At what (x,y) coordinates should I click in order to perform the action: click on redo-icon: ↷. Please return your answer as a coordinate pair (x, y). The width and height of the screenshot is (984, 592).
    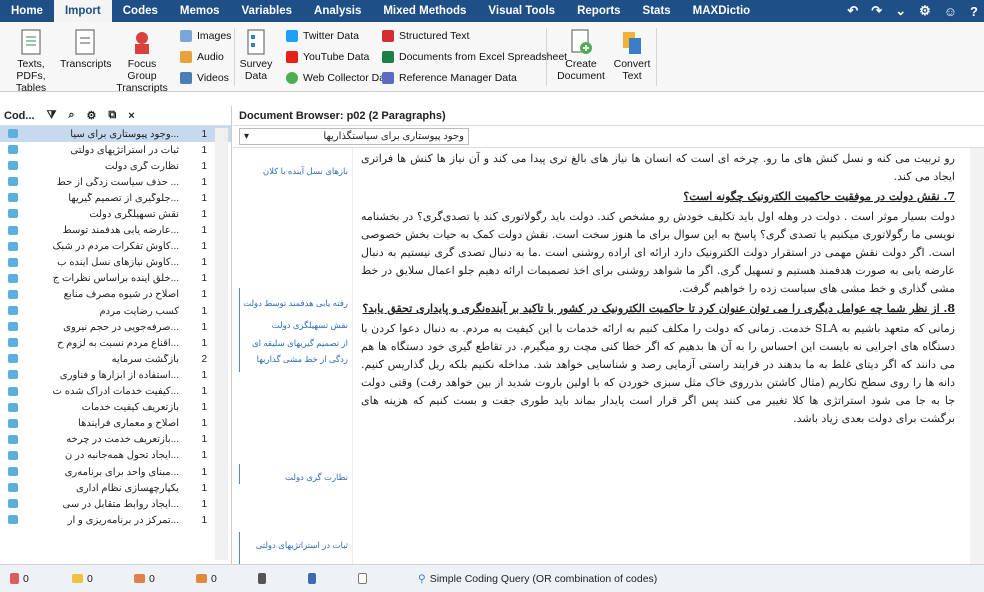
    Looking at the image, I should click on (876, 11).